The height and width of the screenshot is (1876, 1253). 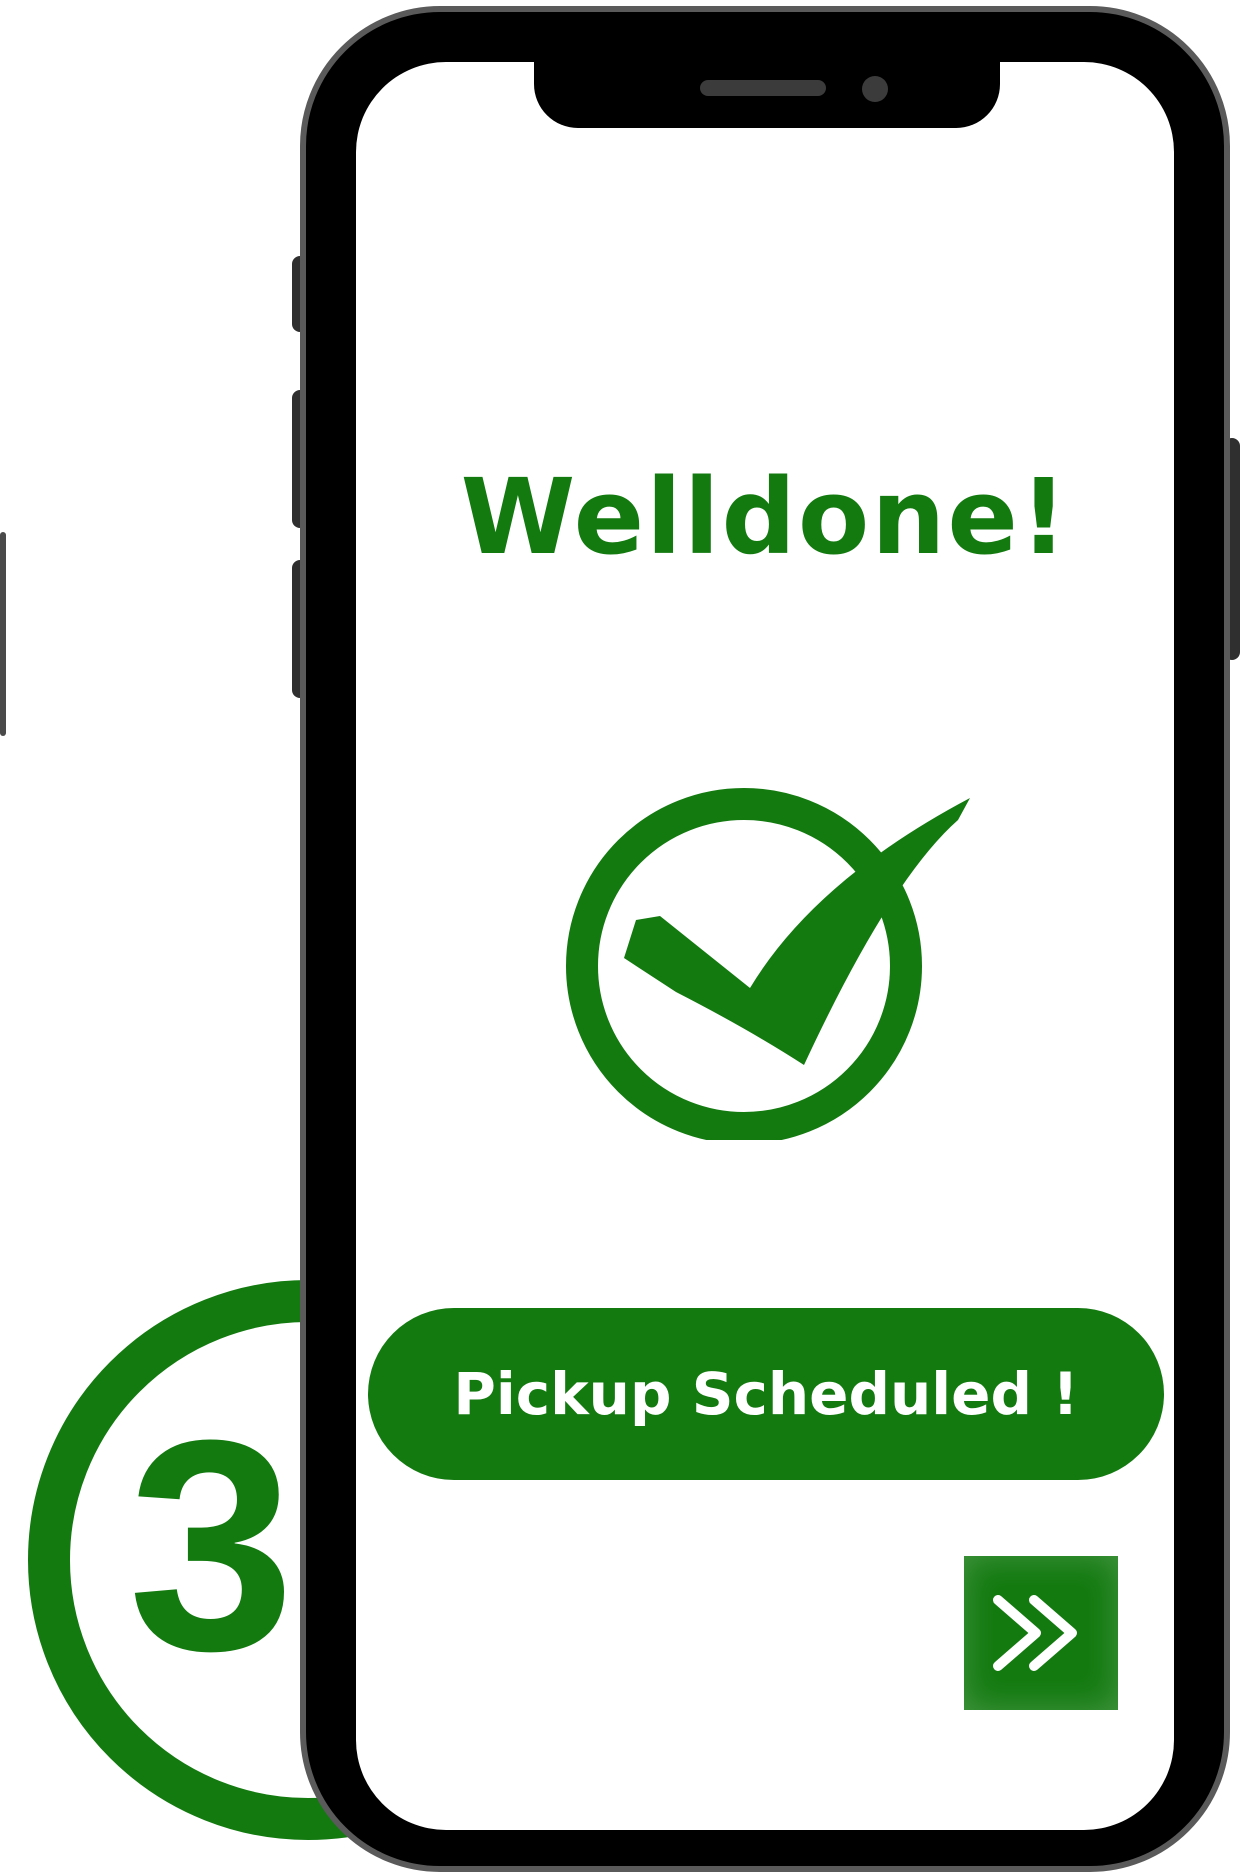 I want to click on next-button, so click(x=1041, y=1633).